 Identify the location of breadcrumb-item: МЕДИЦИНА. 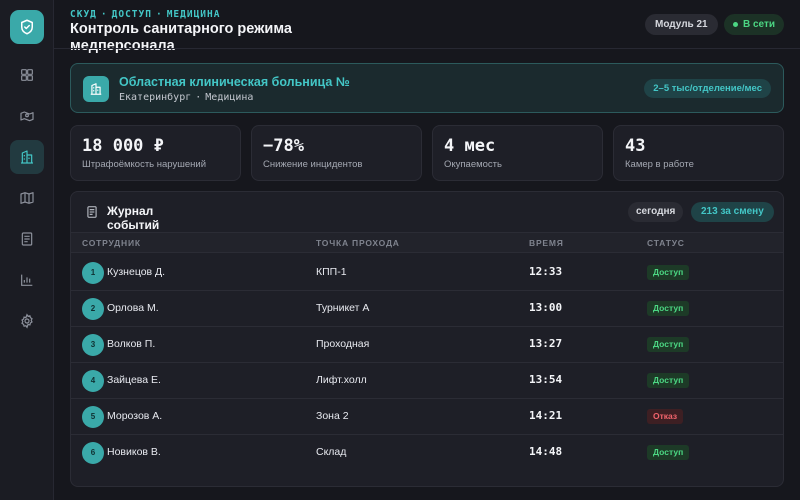
(194, 14).